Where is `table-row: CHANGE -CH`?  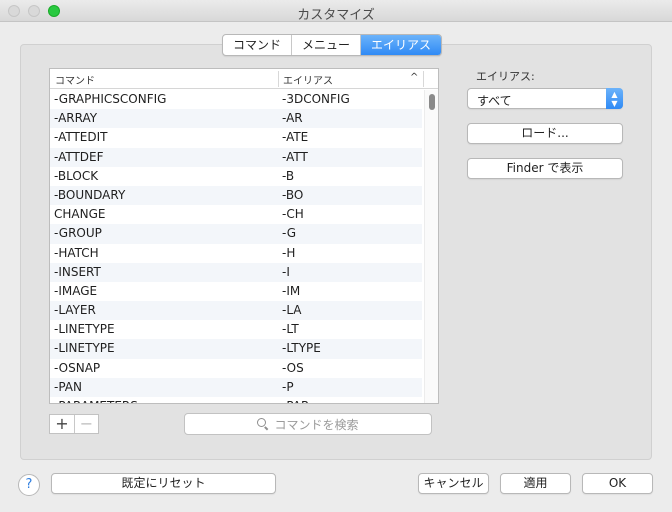 table-row: CHANGE -CH is located at coordinates (236, 214).